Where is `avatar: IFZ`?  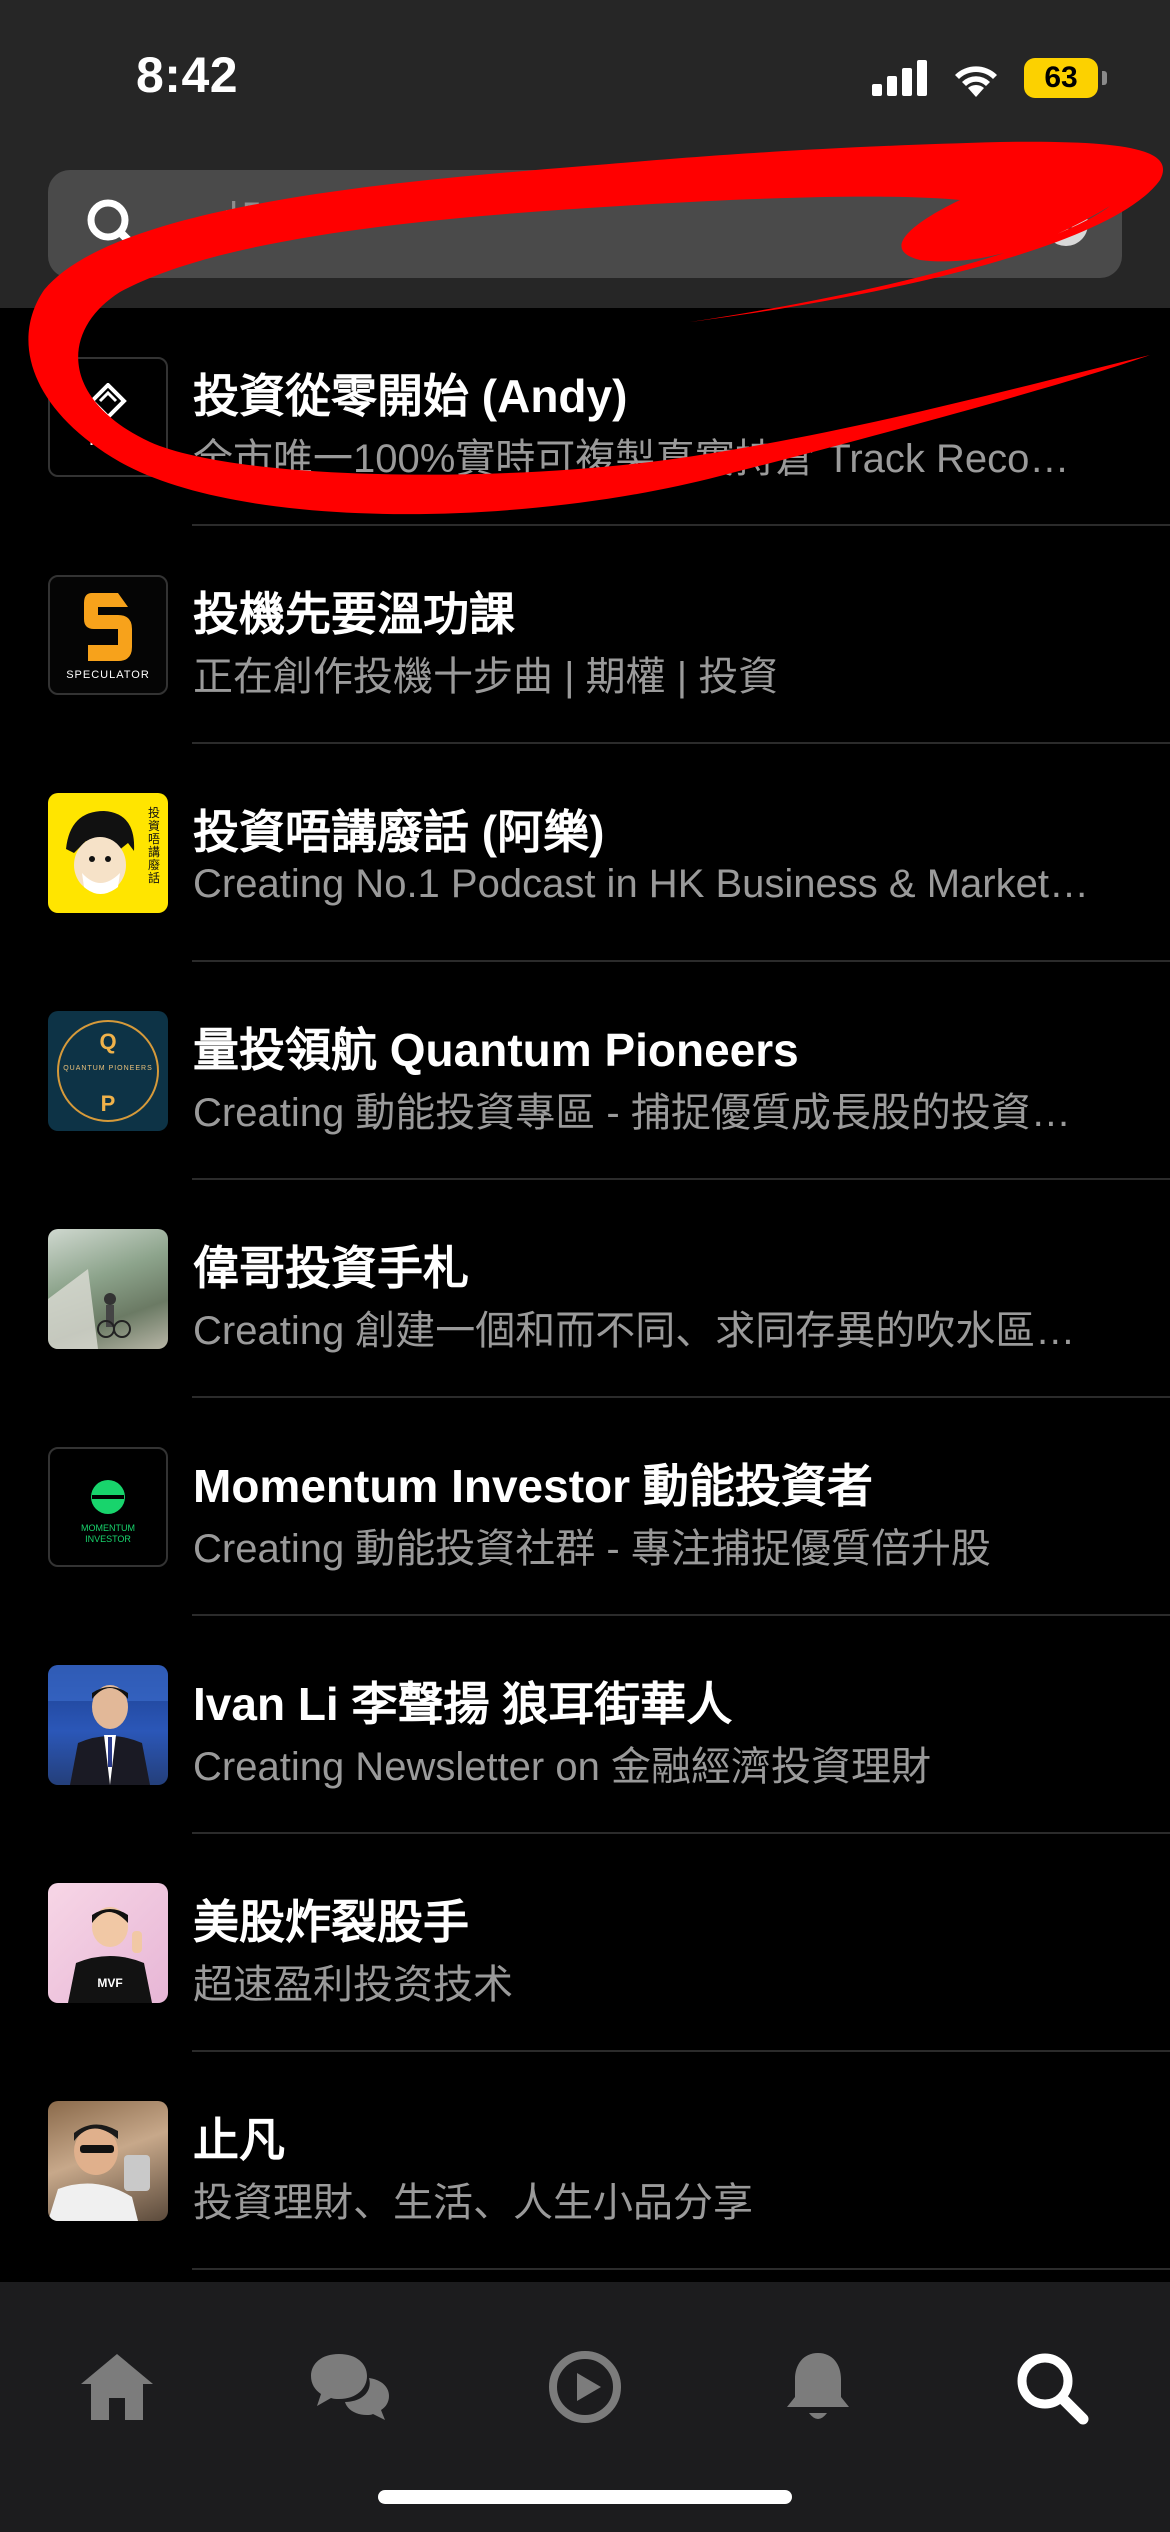
avatar: IFZ is located at coordinates (108, 417).